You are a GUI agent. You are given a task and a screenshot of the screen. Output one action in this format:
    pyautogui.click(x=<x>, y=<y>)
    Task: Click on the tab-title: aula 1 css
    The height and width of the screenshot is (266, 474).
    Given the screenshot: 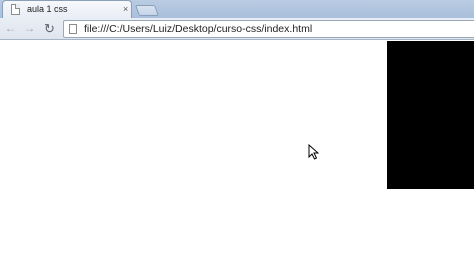 What is the action you would take?
    pyautogui.click(x=47, y=9)
    